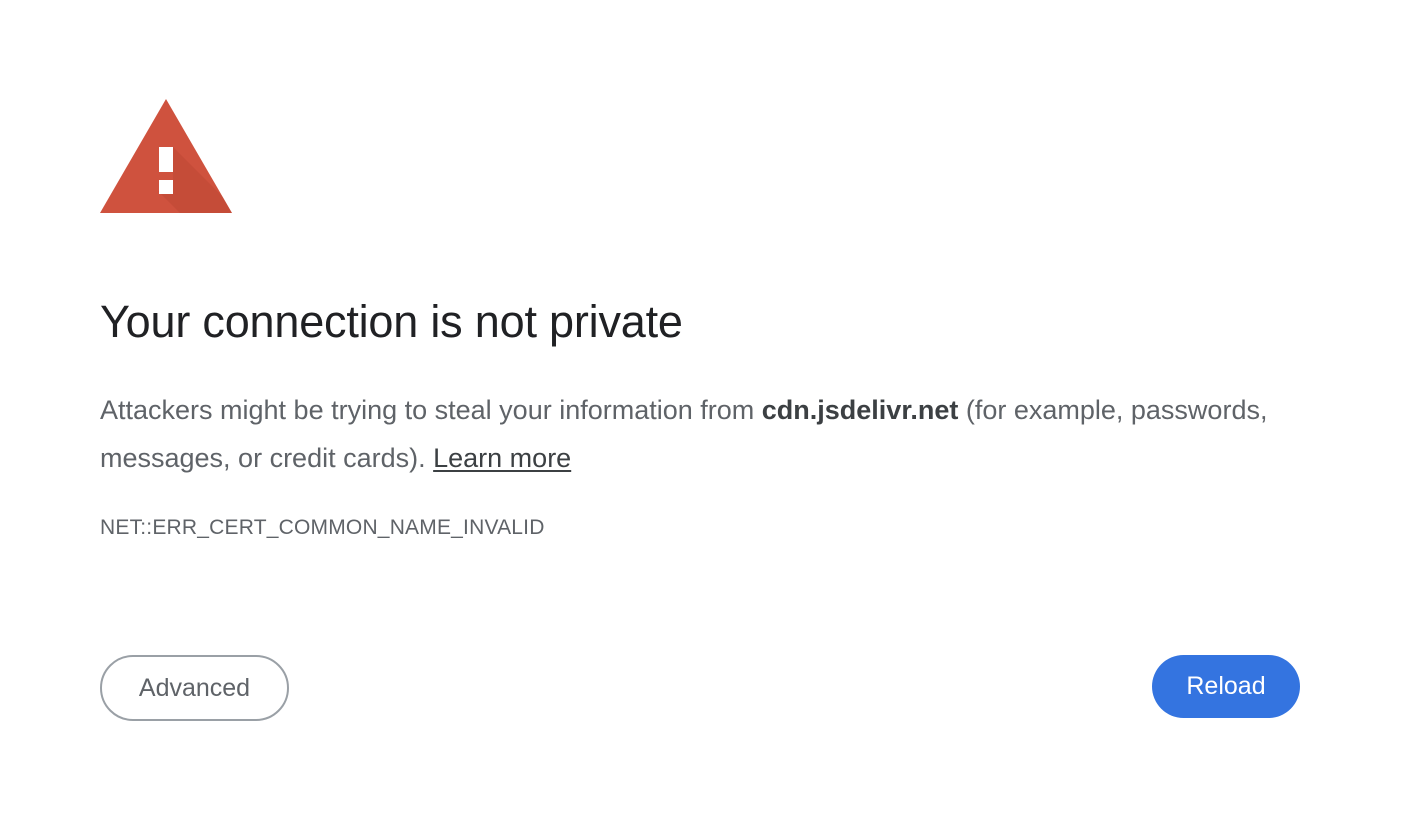 The image size is (1408, 836). I want to click on domain-name: cdn.jsdelivr.net, so click(860, 410).